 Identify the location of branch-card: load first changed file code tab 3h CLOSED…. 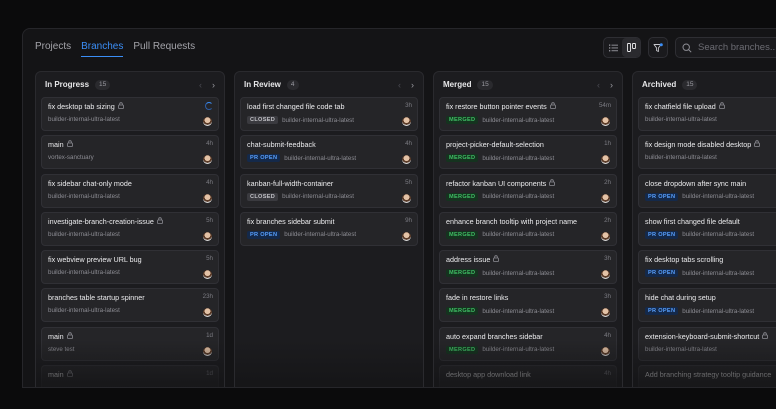
(329, 114).